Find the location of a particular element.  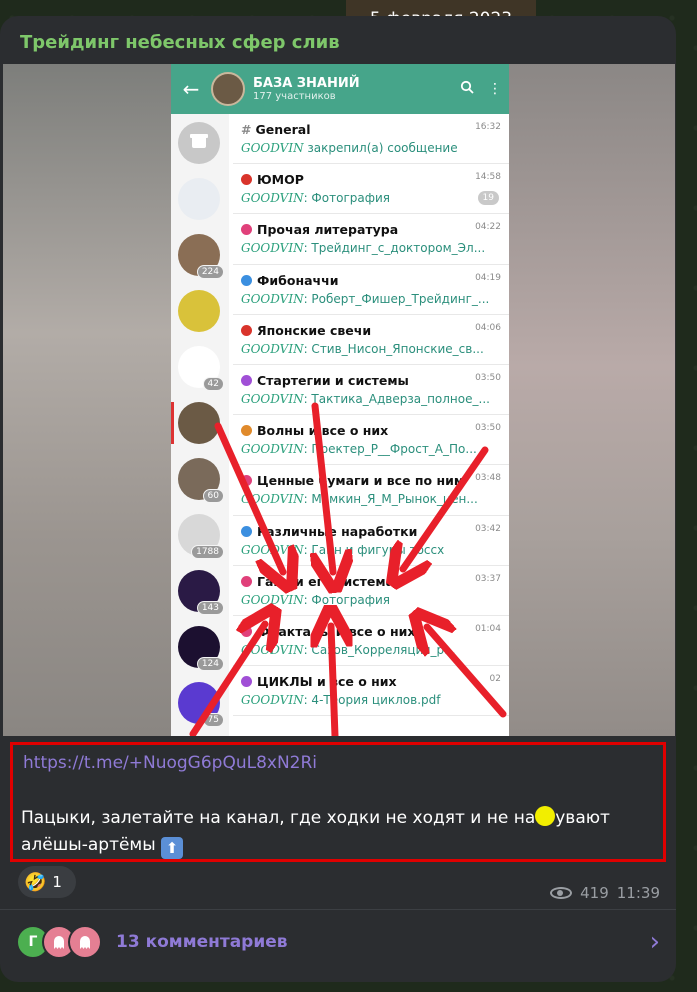

sidebar-avatar: 60 is located at coordinates (201, 480).